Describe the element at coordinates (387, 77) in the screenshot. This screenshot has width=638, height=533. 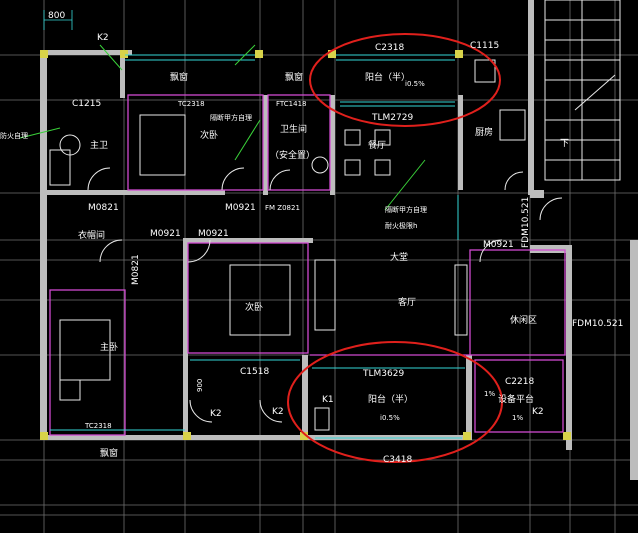
I see `room-balcony-top: 阳台（半）` at that location.